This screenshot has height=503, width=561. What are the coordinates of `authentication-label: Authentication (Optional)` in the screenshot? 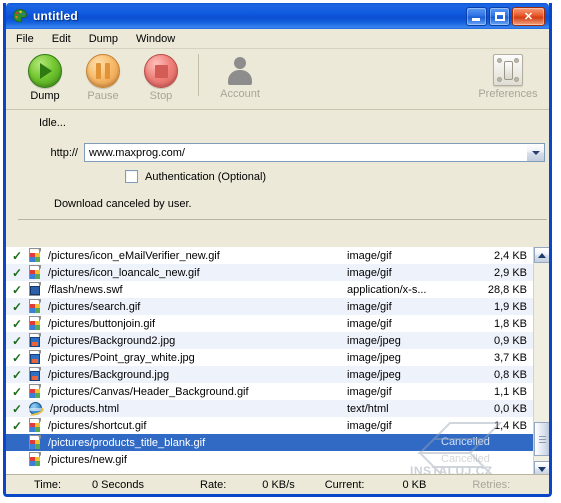 It's located at (206, 176).